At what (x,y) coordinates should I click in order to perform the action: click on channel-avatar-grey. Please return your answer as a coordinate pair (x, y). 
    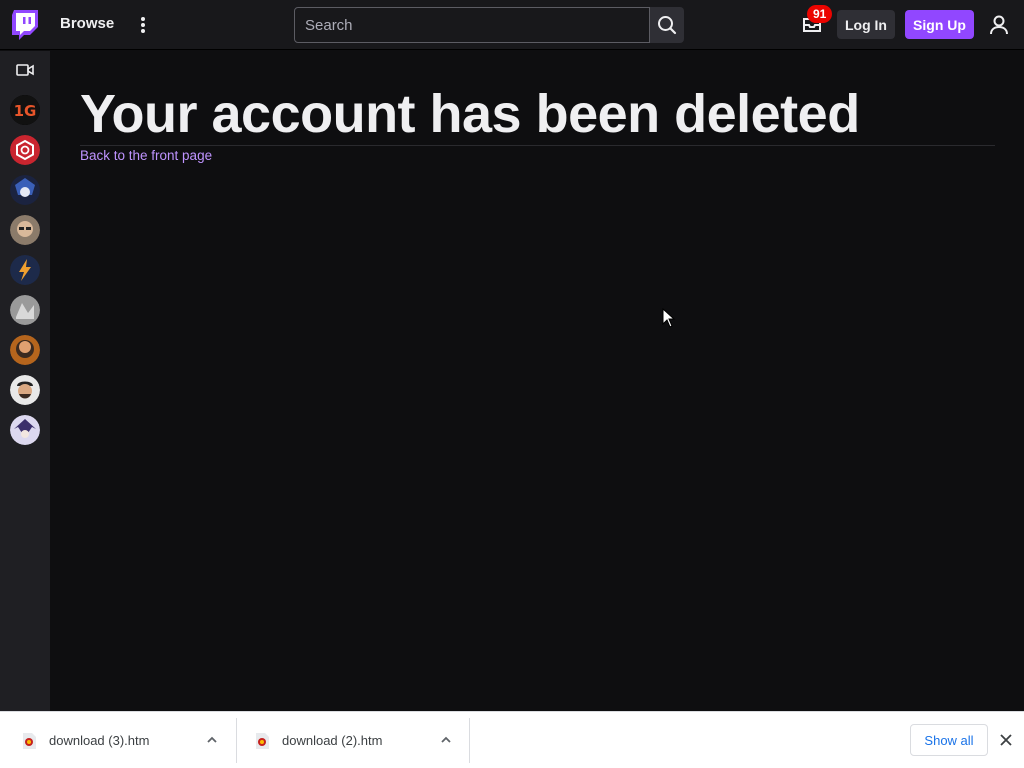
    Looking at the image, I should click on (25, 310).